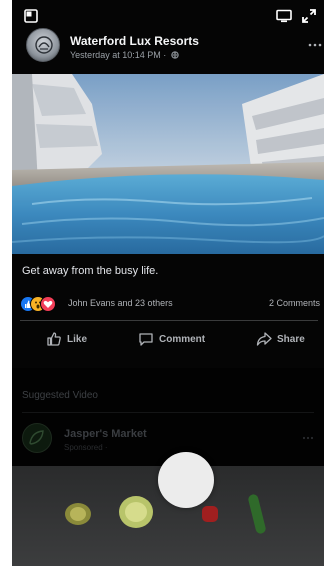 The height and width of the screenshot is (566, 330). Describe the element at coordinates (118, 55) in the screenshot. I see `post-timestamp-text: Yesterday at 10:14 PM ·` at that location.